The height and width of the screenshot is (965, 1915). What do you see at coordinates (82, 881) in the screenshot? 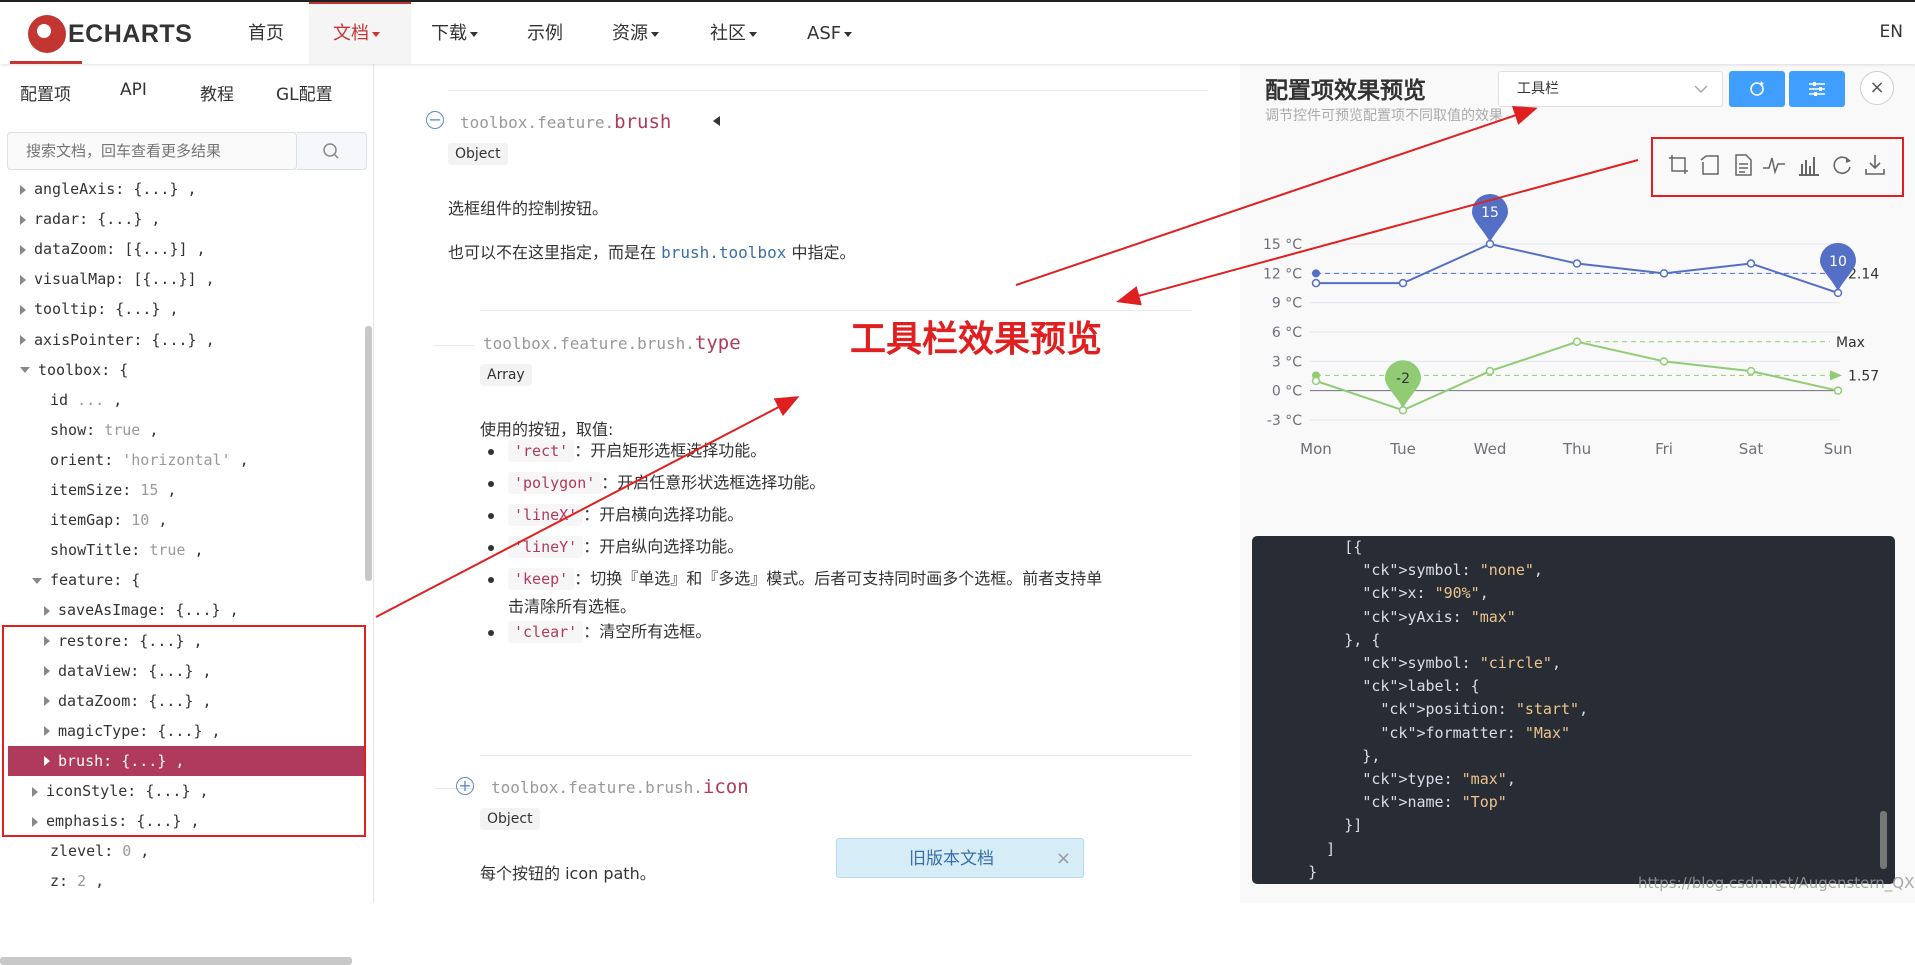
I see `tree-value: 2` at bounding box center [82, 881].